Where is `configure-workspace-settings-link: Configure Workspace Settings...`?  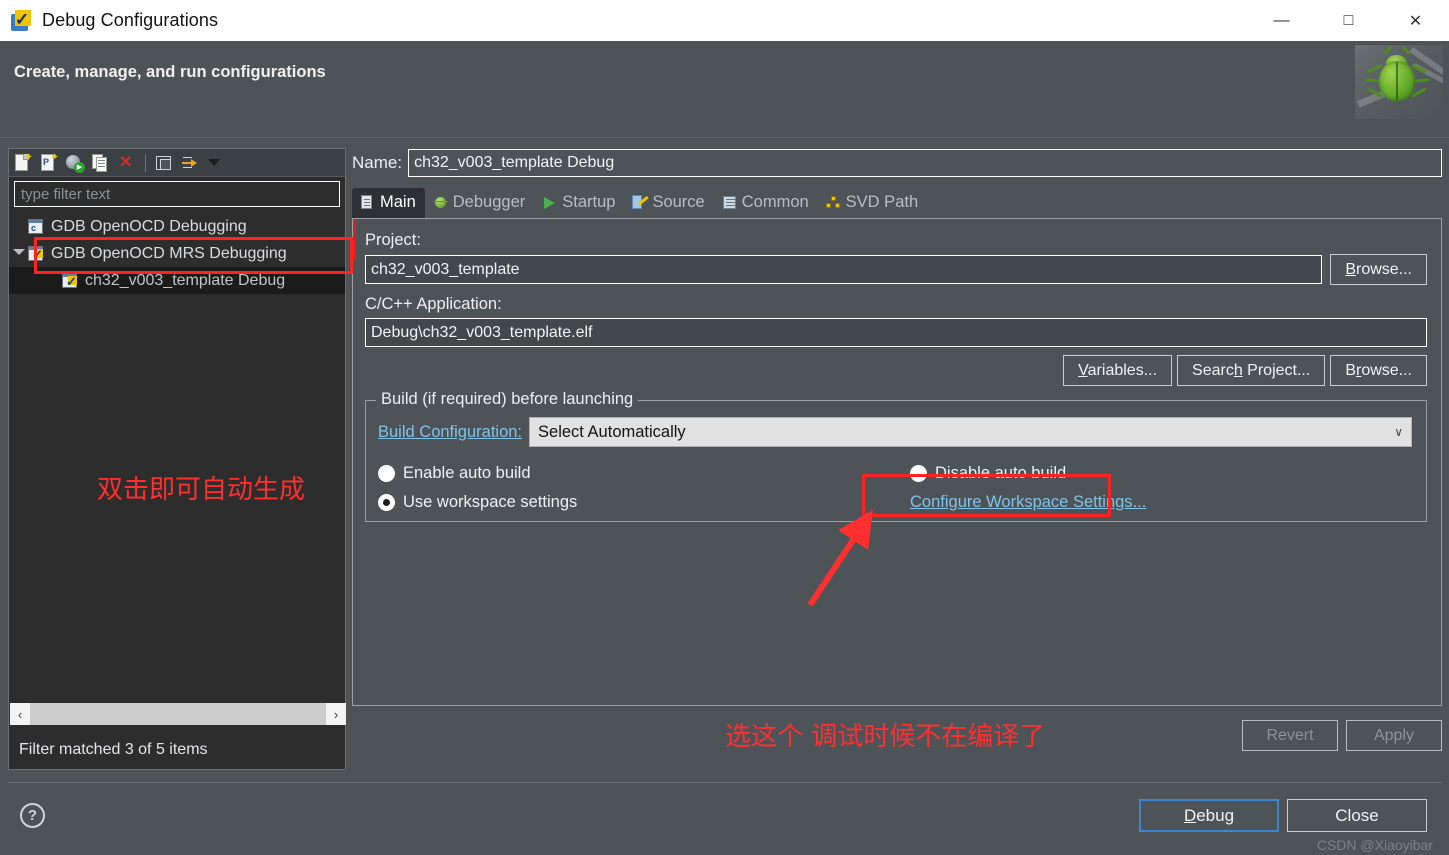 configure-workspace-settings-link: Configure Workspace Settings... is located at coordinates (1028, 502).